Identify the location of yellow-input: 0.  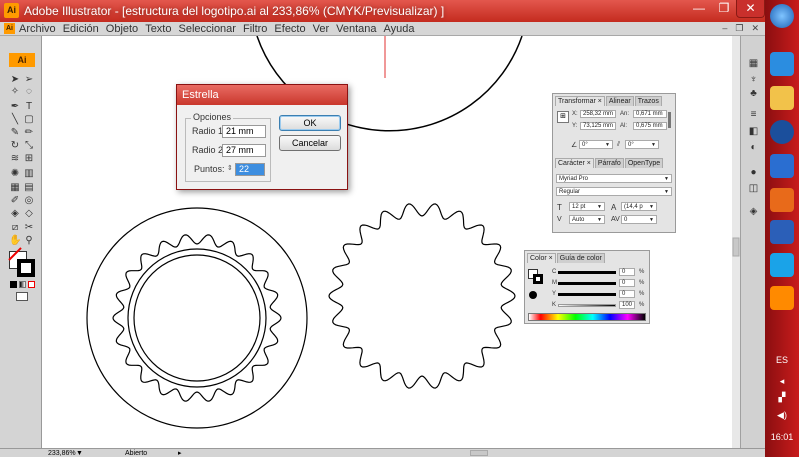
(627, 294).